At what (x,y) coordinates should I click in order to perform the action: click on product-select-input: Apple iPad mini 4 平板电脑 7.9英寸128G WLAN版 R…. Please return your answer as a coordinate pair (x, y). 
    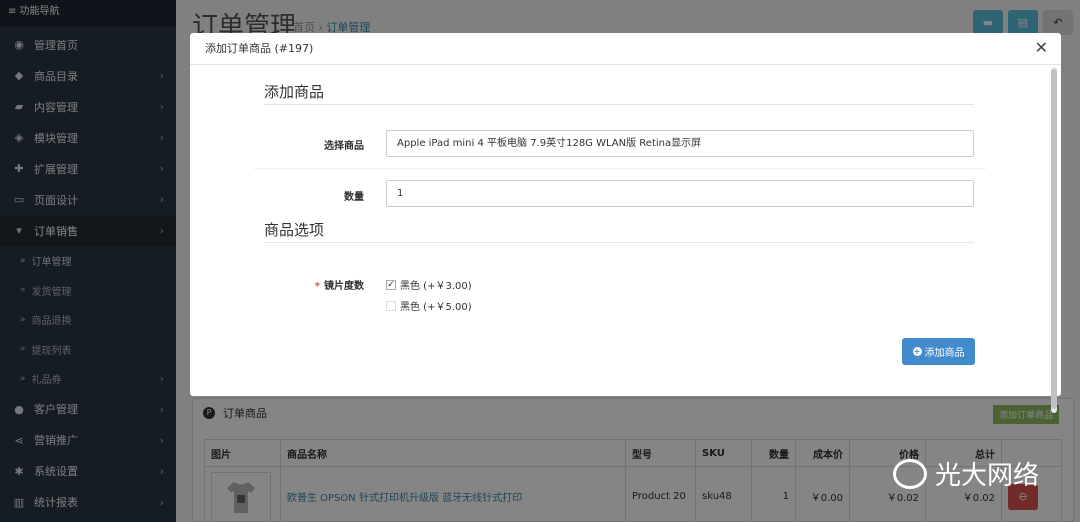
    Looking at the image, I should click on (680, 143).